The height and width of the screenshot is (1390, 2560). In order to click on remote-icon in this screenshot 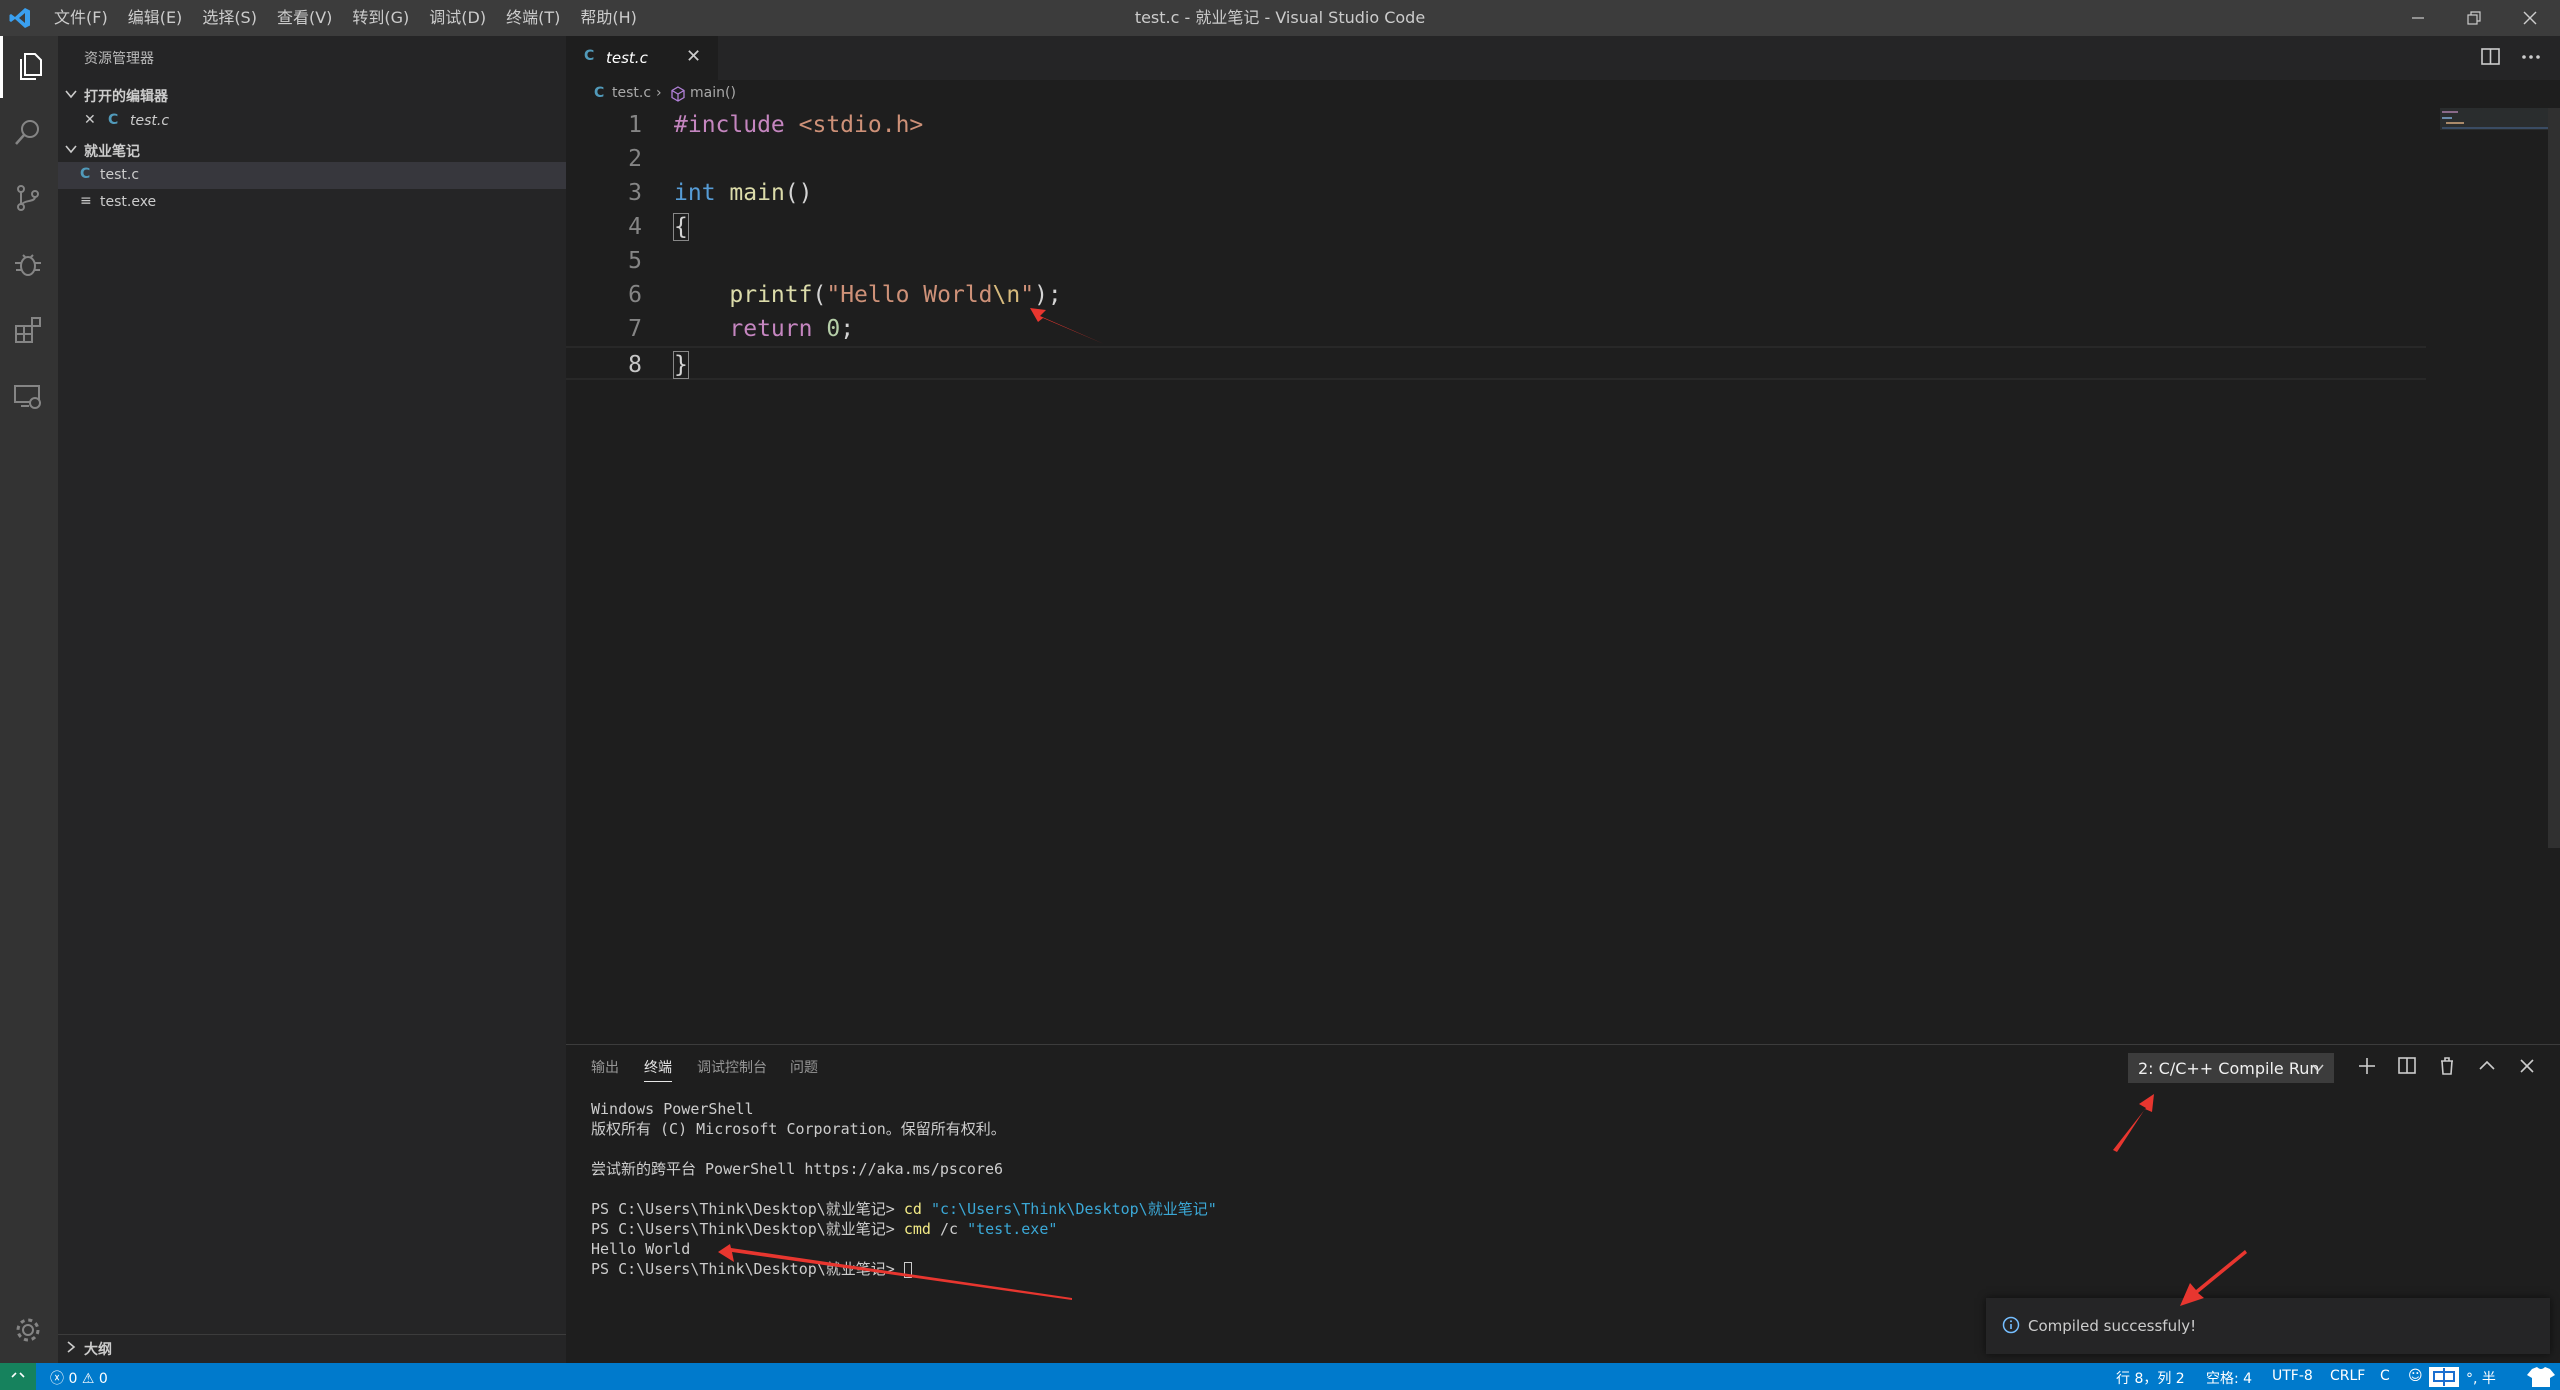, I will do `click(18, 1375)`.